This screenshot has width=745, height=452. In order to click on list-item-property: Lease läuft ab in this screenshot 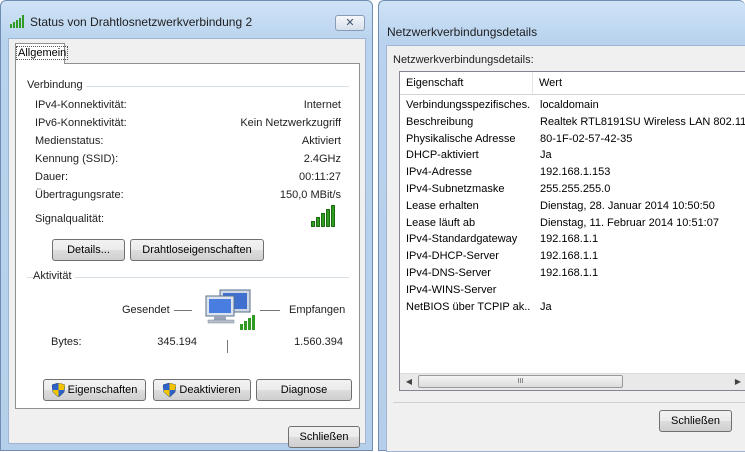, I will do `click(441, 222)`.